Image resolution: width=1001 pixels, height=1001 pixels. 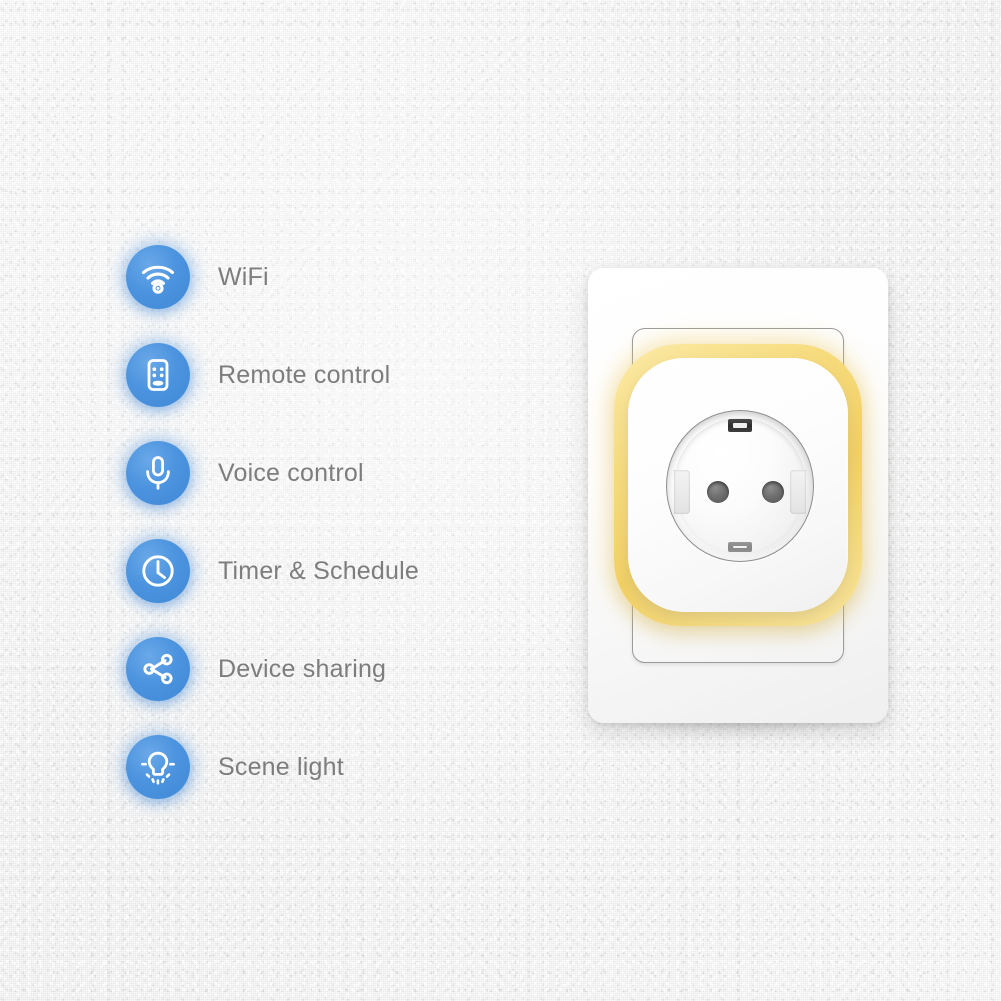 What do you see at coordinates (740, 425) in the screenshot?
I see `ground-clip-top` at bounding box center [740, 425].